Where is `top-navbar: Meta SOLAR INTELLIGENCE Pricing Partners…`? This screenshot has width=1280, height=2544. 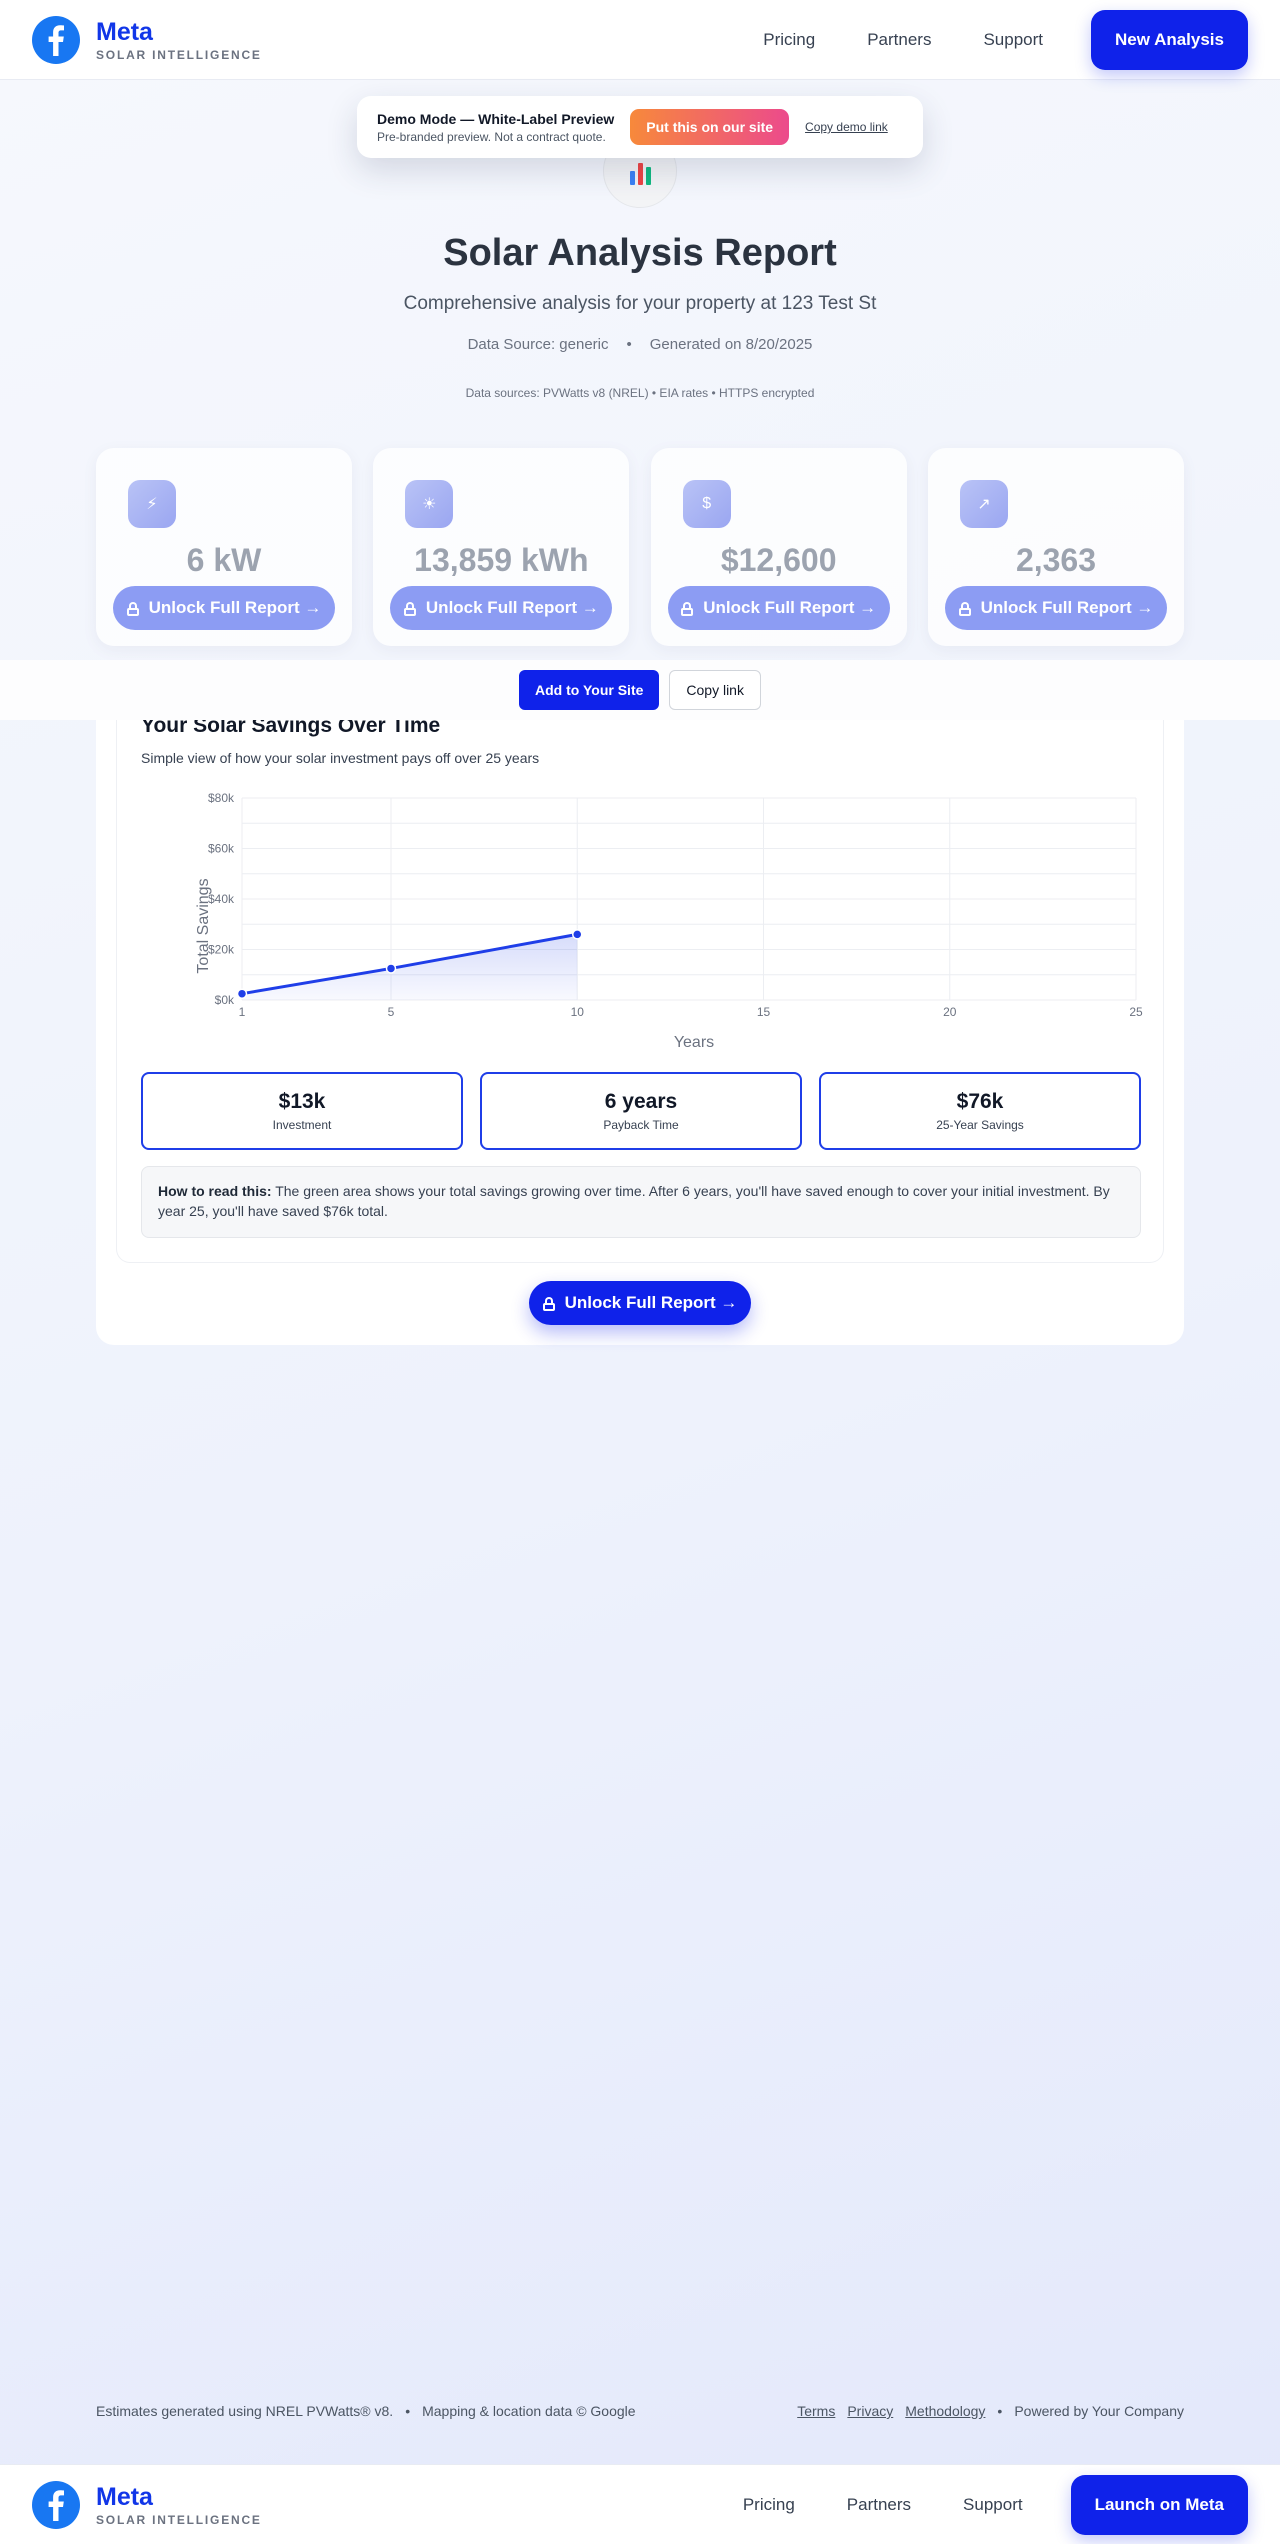 top-navbar: Meta SOLAR INTELLIGENCE Pricing Partners… is located at coordinates (640, 40).